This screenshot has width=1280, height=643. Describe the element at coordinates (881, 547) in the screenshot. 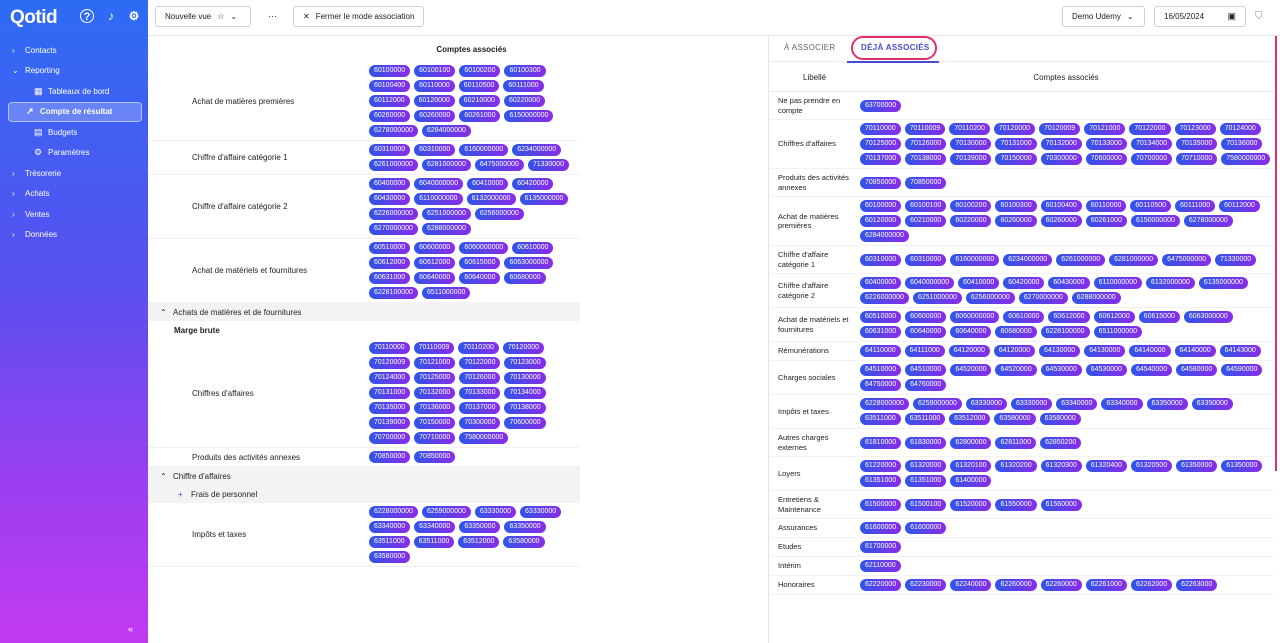

I see `account-chip: 61700000` at that location.